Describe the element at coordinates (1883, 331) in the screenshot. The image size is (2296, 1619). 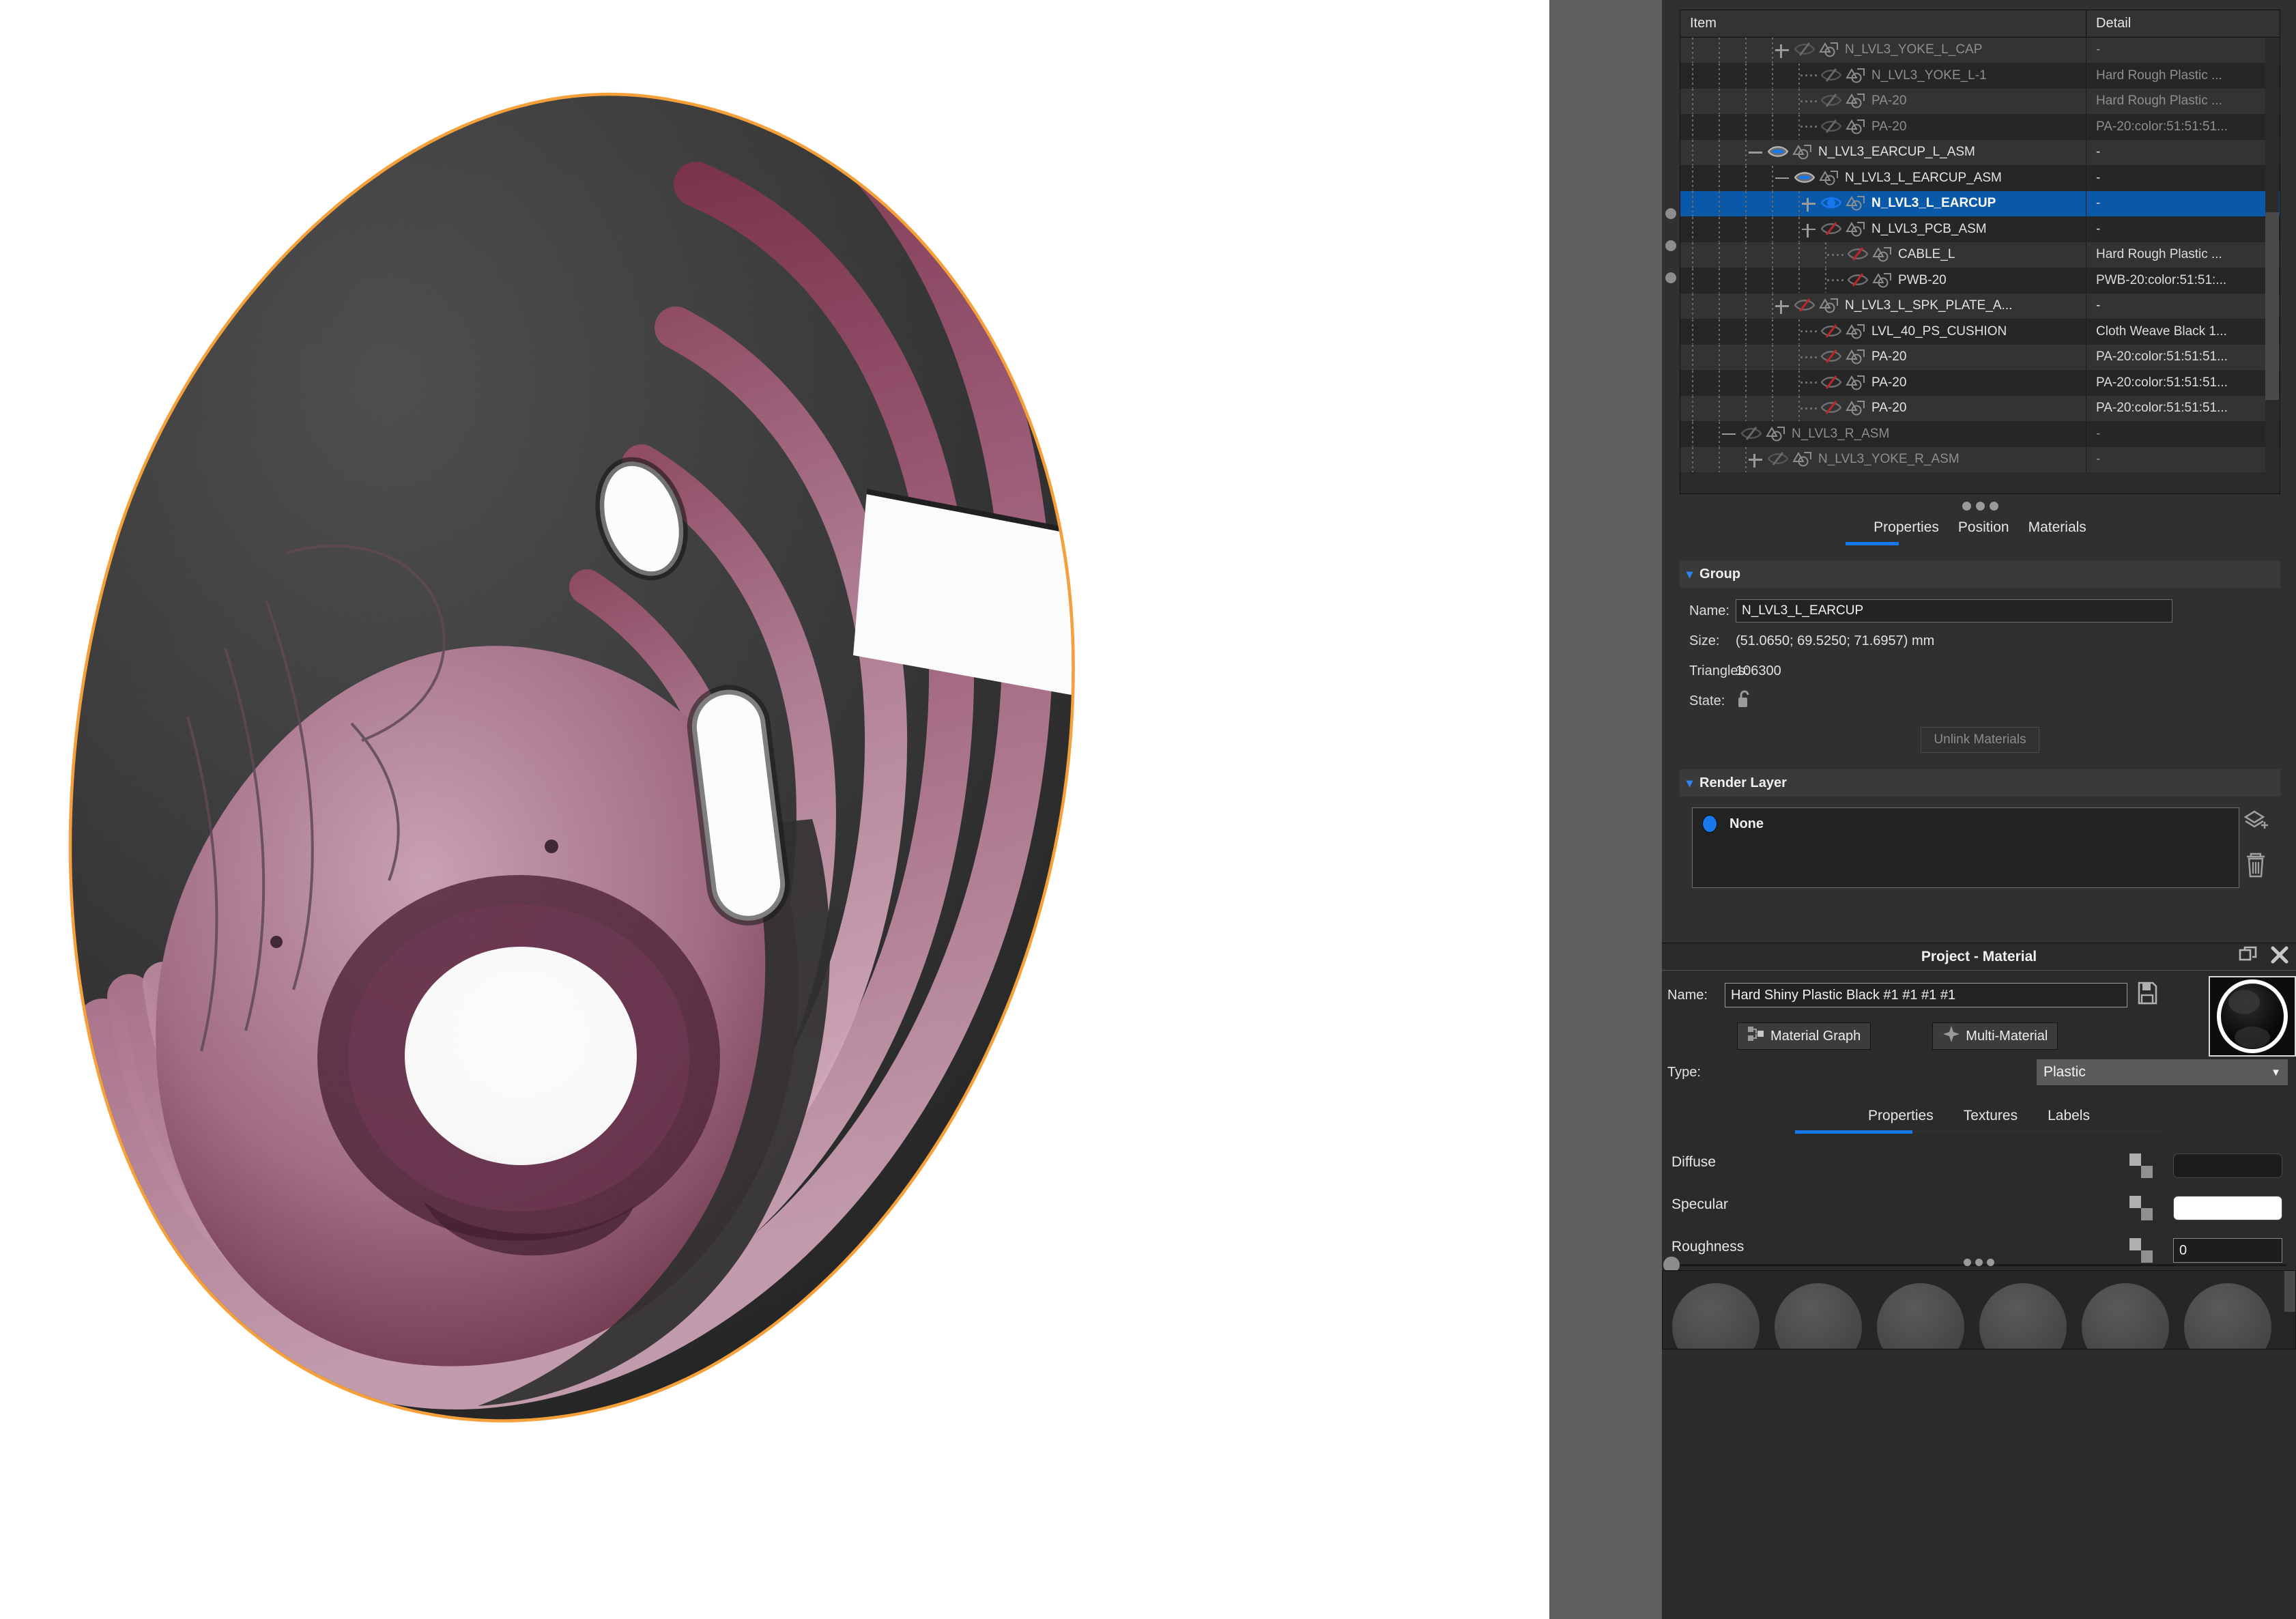
I see `tree-item-cell: LVL_40_PS_CUSHION` at that location.